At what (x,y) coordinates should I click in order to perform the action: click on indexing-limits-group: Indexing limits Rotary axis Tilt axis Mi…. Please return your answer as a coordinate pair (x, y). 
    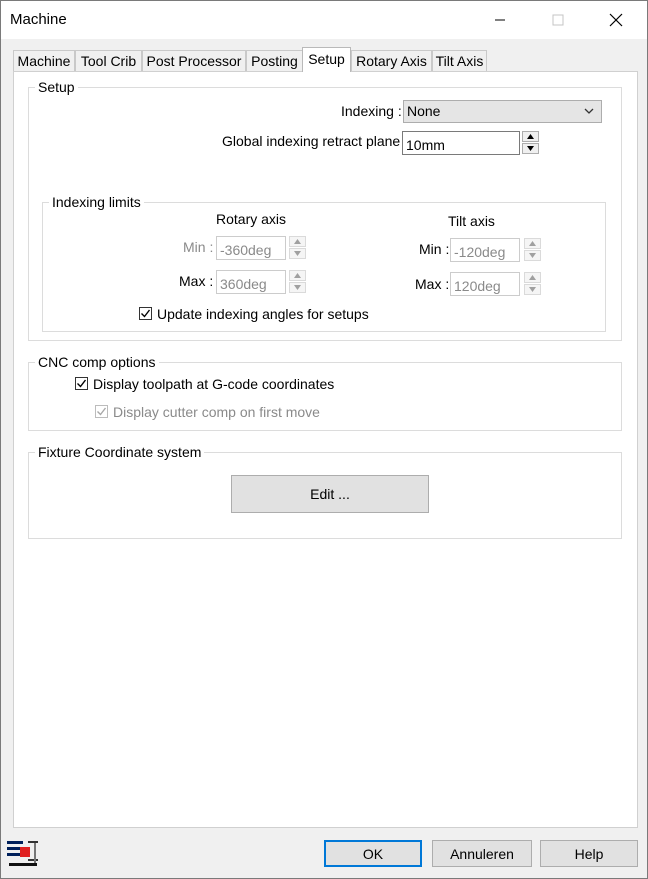
    Looking at the image, I should click on (324, 263).